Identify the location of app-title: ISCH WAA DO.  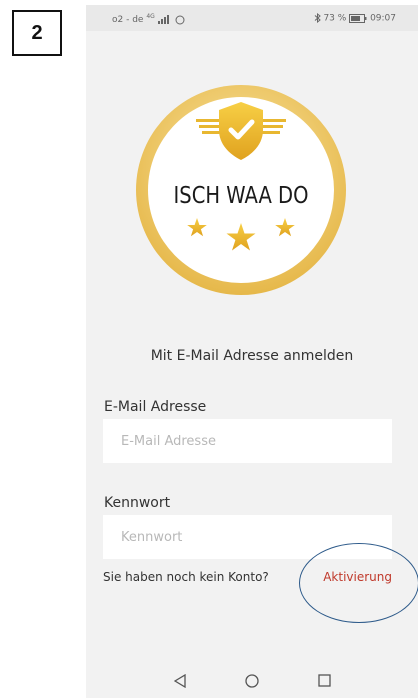
(241, 196).